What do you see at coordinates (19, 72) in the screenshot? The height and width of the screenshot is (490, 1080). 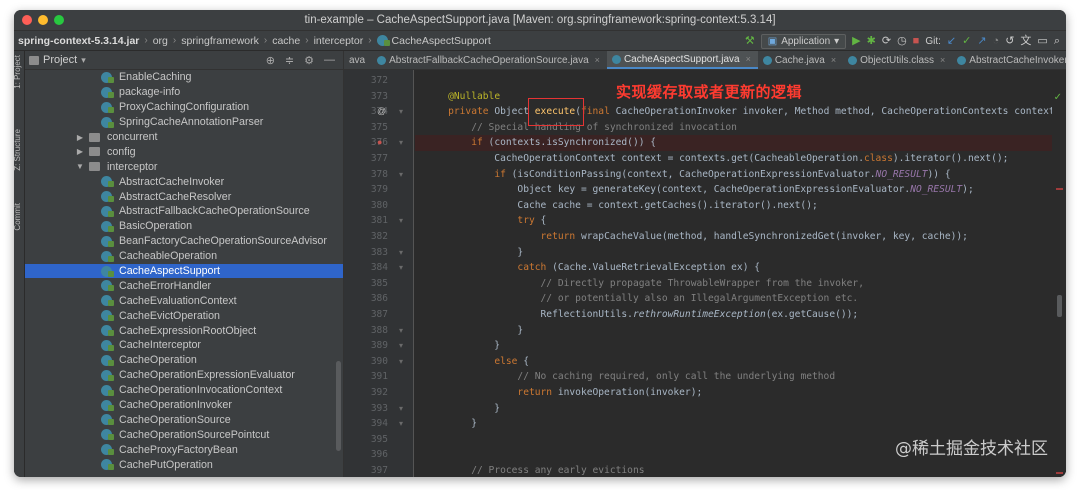 I see `project-tool-tab: 1: Project` at bounding box center [19, 72].